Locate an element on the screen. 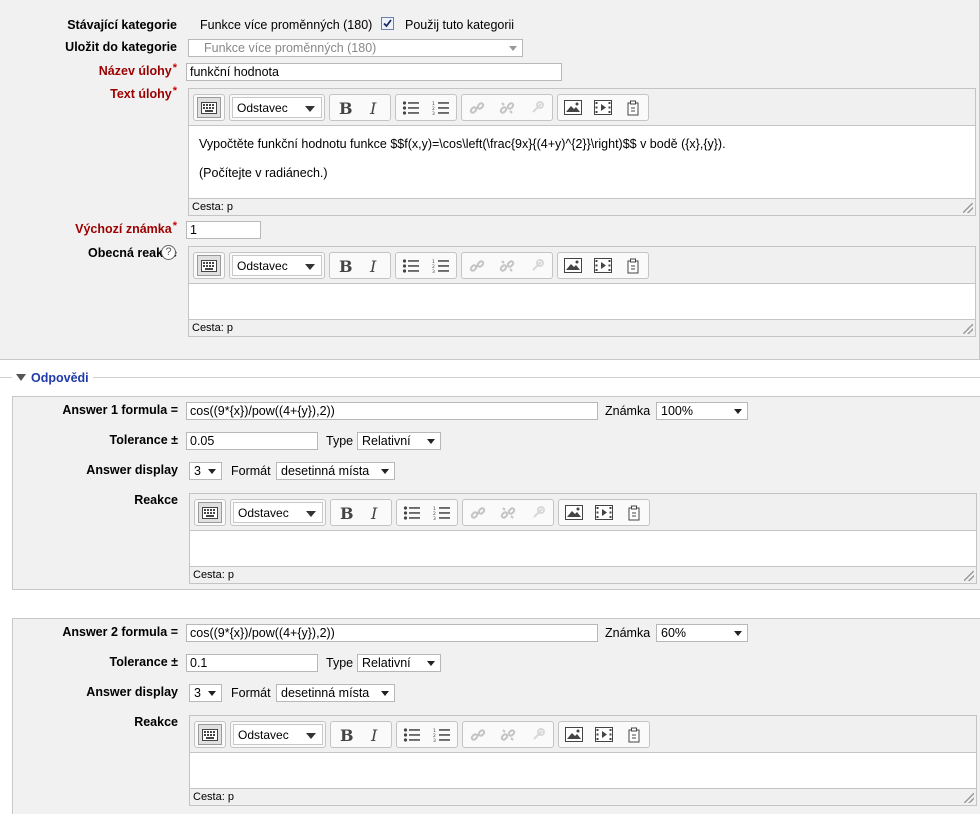 The image size is (980, 814). answer-2-format-select: desetinná místa is located at coordinates (335, 693).